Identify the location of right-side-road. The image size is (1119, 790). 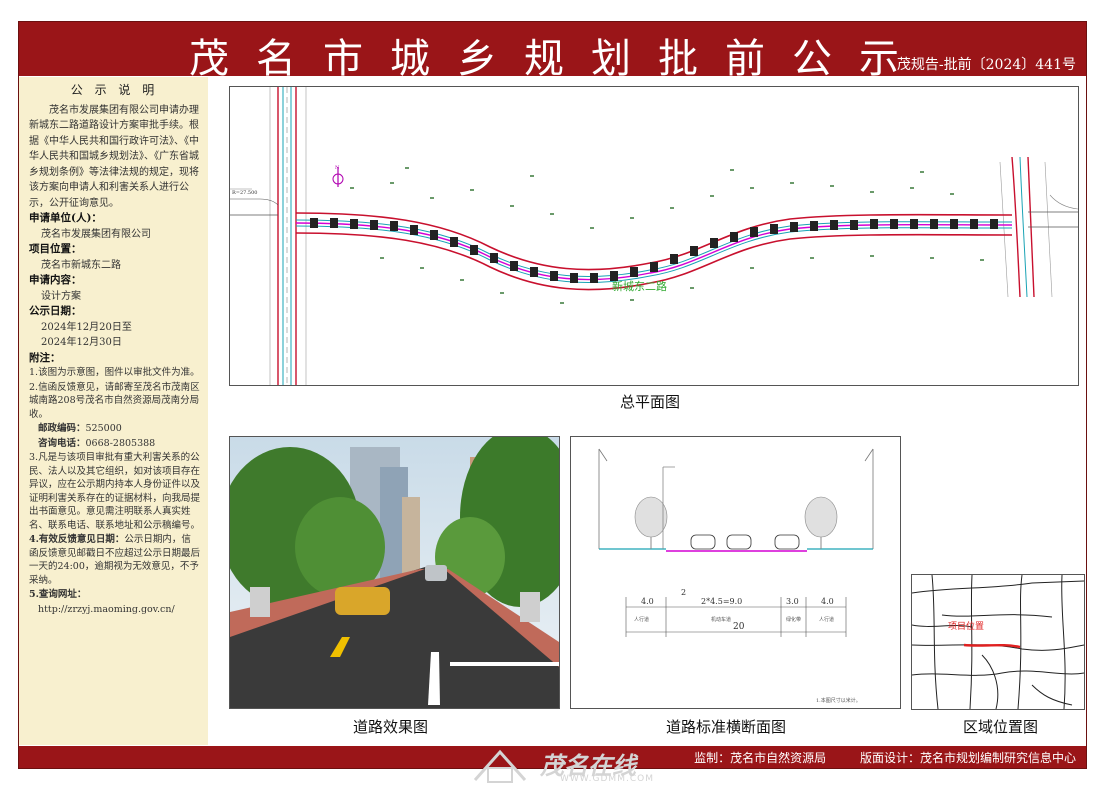
(1053, 211).